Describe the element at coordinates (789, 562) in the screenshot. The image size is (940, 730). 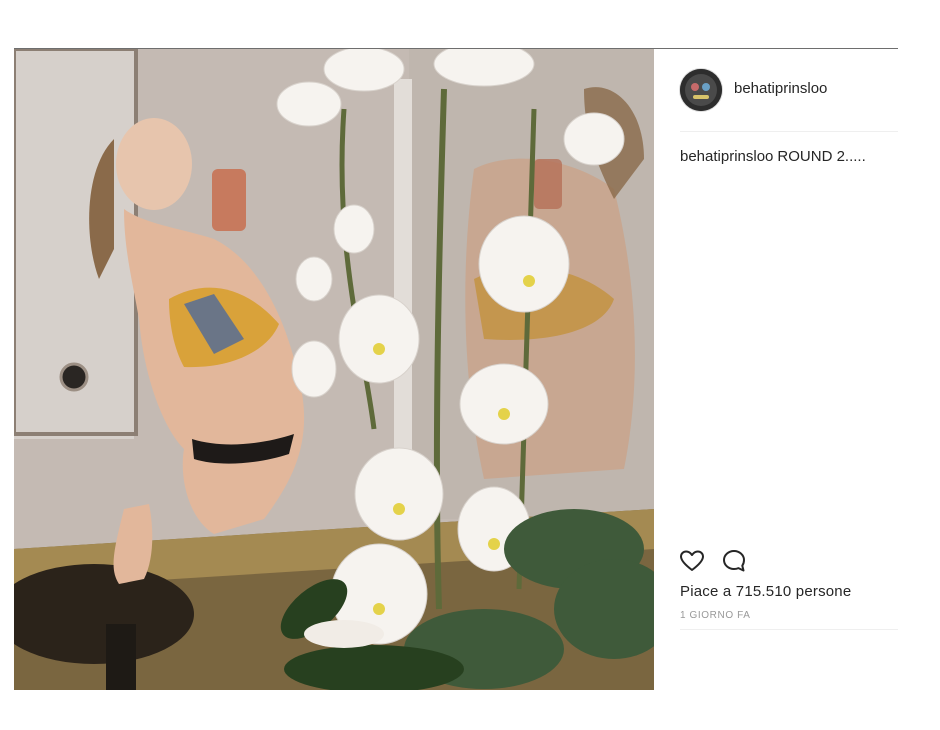
I see `post-actions` at that location.